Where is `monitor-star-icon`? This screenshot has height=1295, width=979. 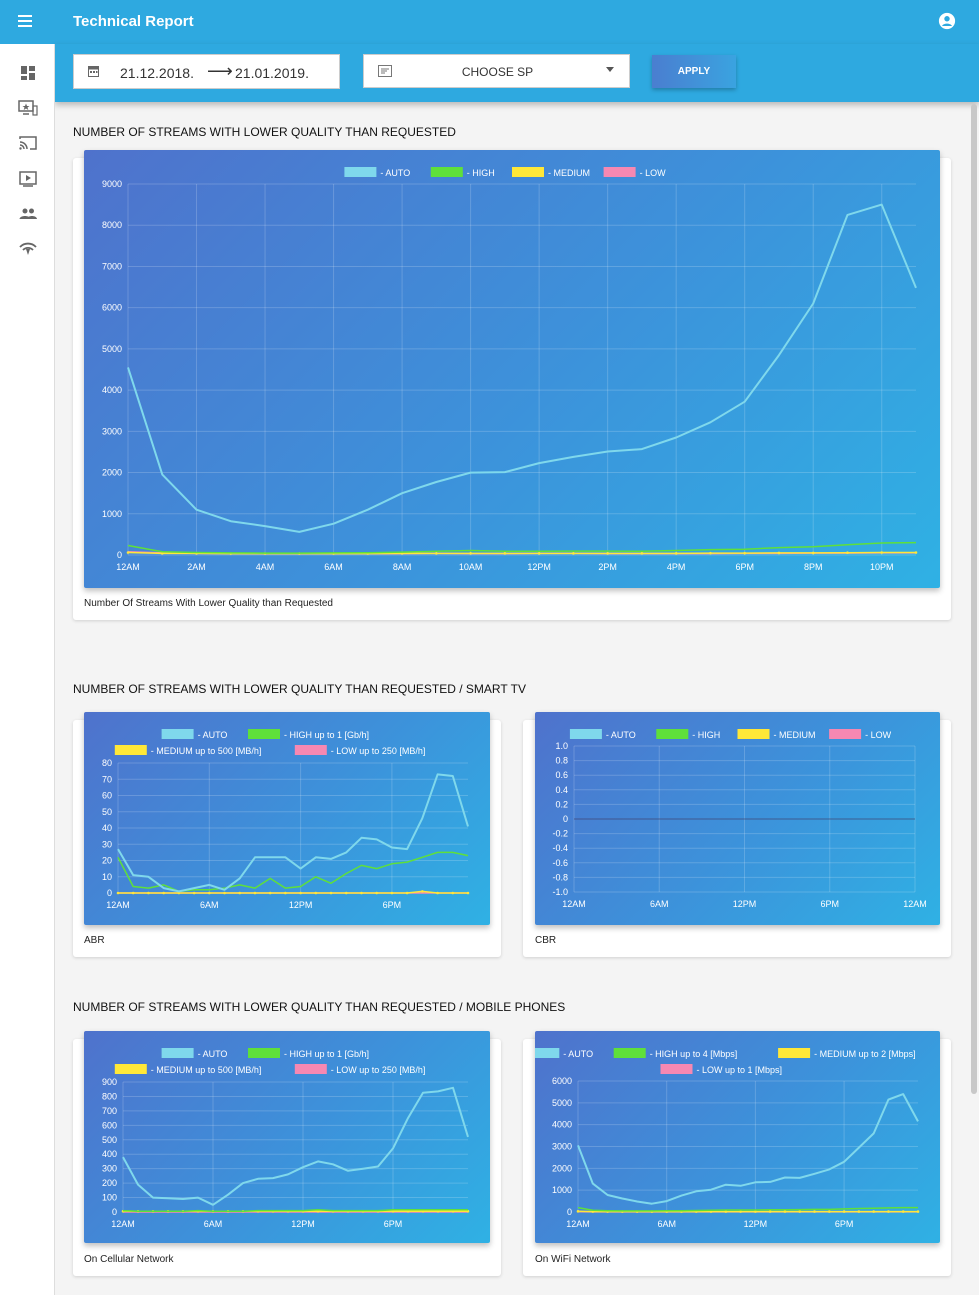
monitor-star-icon is located at coordinates (28, 108).